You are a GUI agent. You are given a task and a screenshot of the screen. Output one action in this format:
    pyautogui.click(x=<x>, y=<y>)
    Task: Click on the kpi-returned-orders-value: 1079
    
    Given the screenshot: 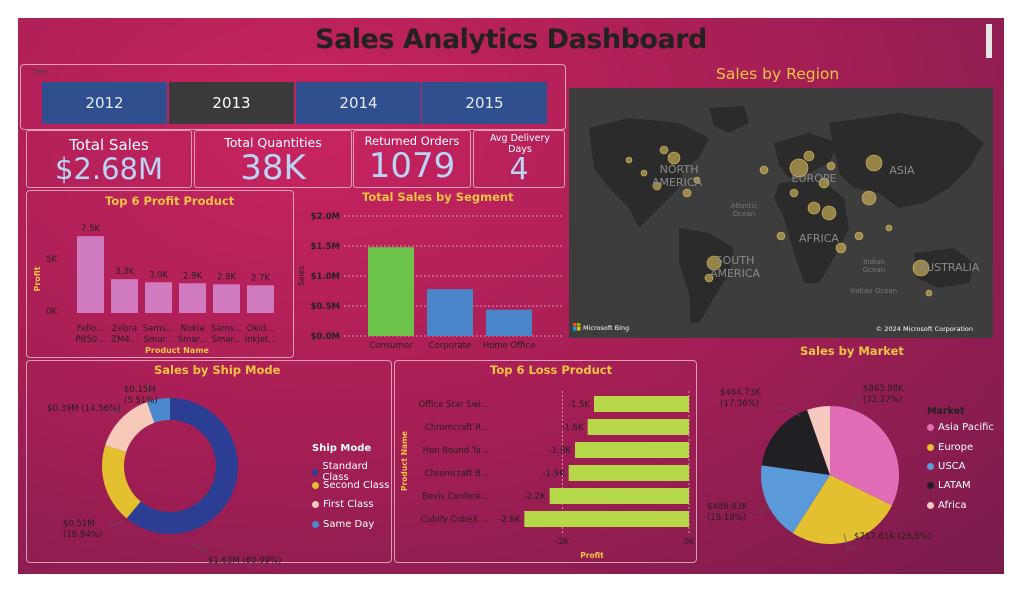 What is the action you would take?
    pyautogui.click(x=412, y=166)
    